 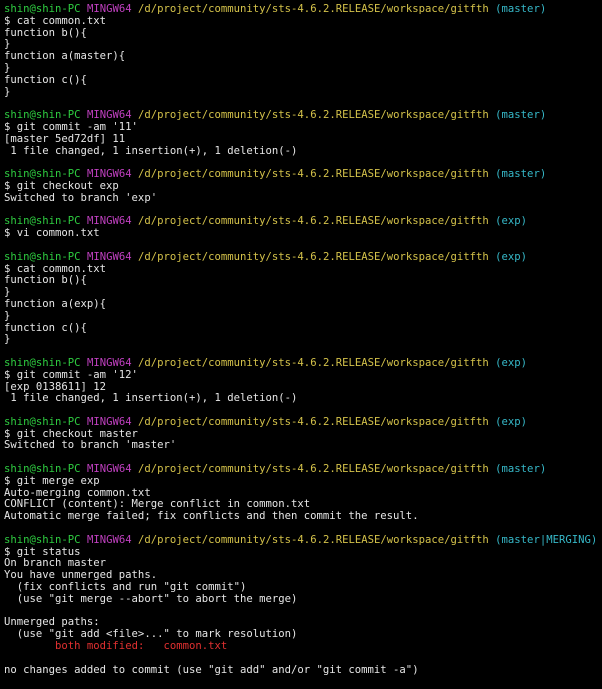 What do you see at coordinates (81, 575) in the screenshot?
I see `output-text: You have unmerged paths.` at bounding box center [81, 575].